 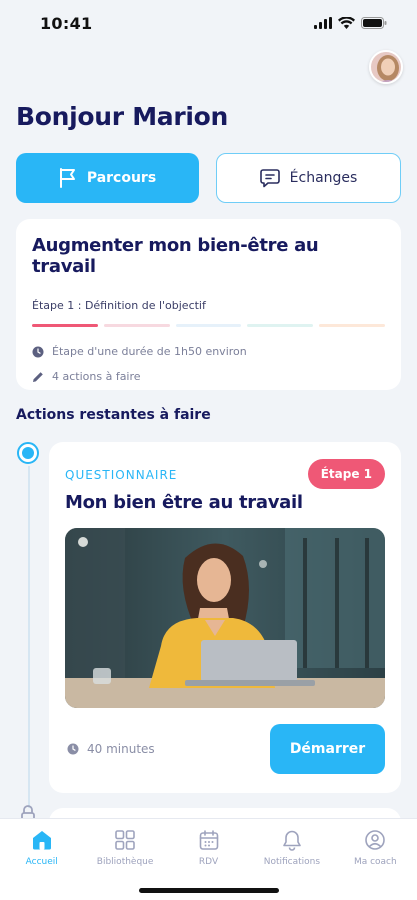 I want to click on pencil-icon, so click(x=38, y=376).